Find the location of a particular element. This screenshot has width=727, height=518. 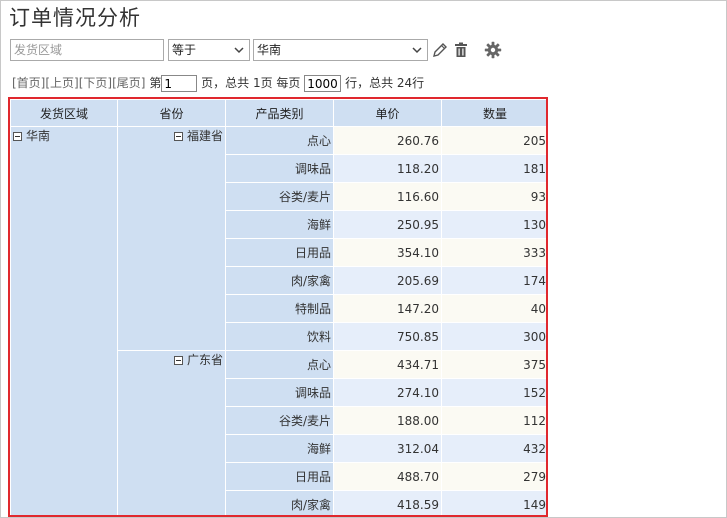

value-select: 华南 is located at coordinates (340, 50).